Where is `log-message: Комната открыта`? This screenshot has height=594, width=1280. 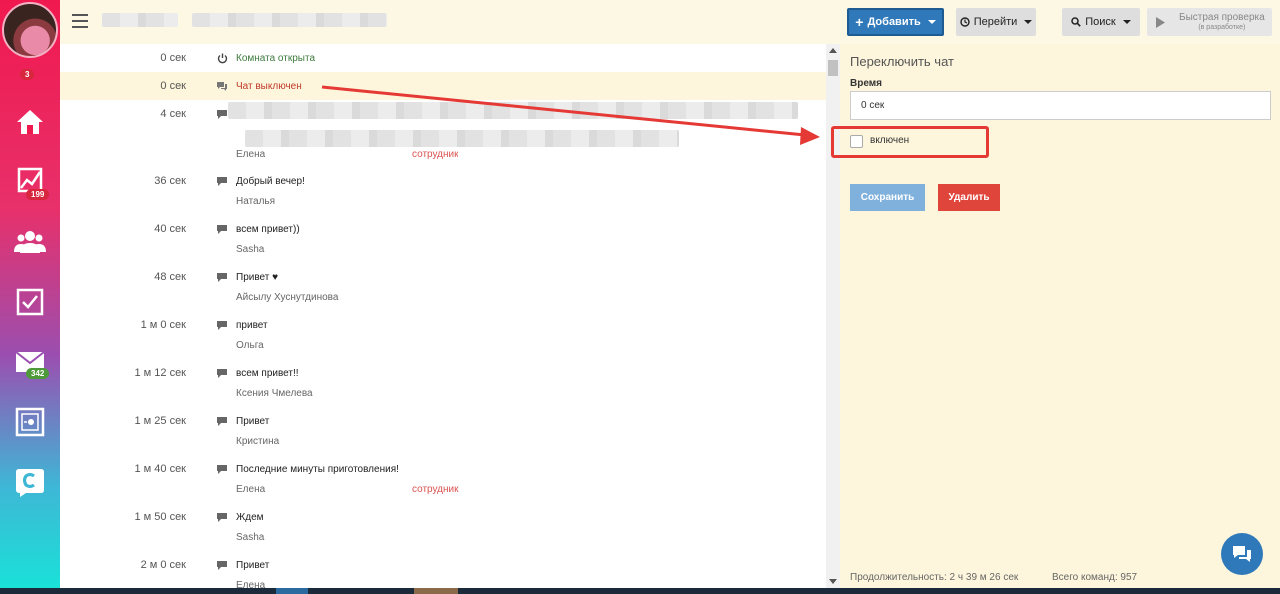 log-message: Комната открыта is located at coordinates (276, 58).